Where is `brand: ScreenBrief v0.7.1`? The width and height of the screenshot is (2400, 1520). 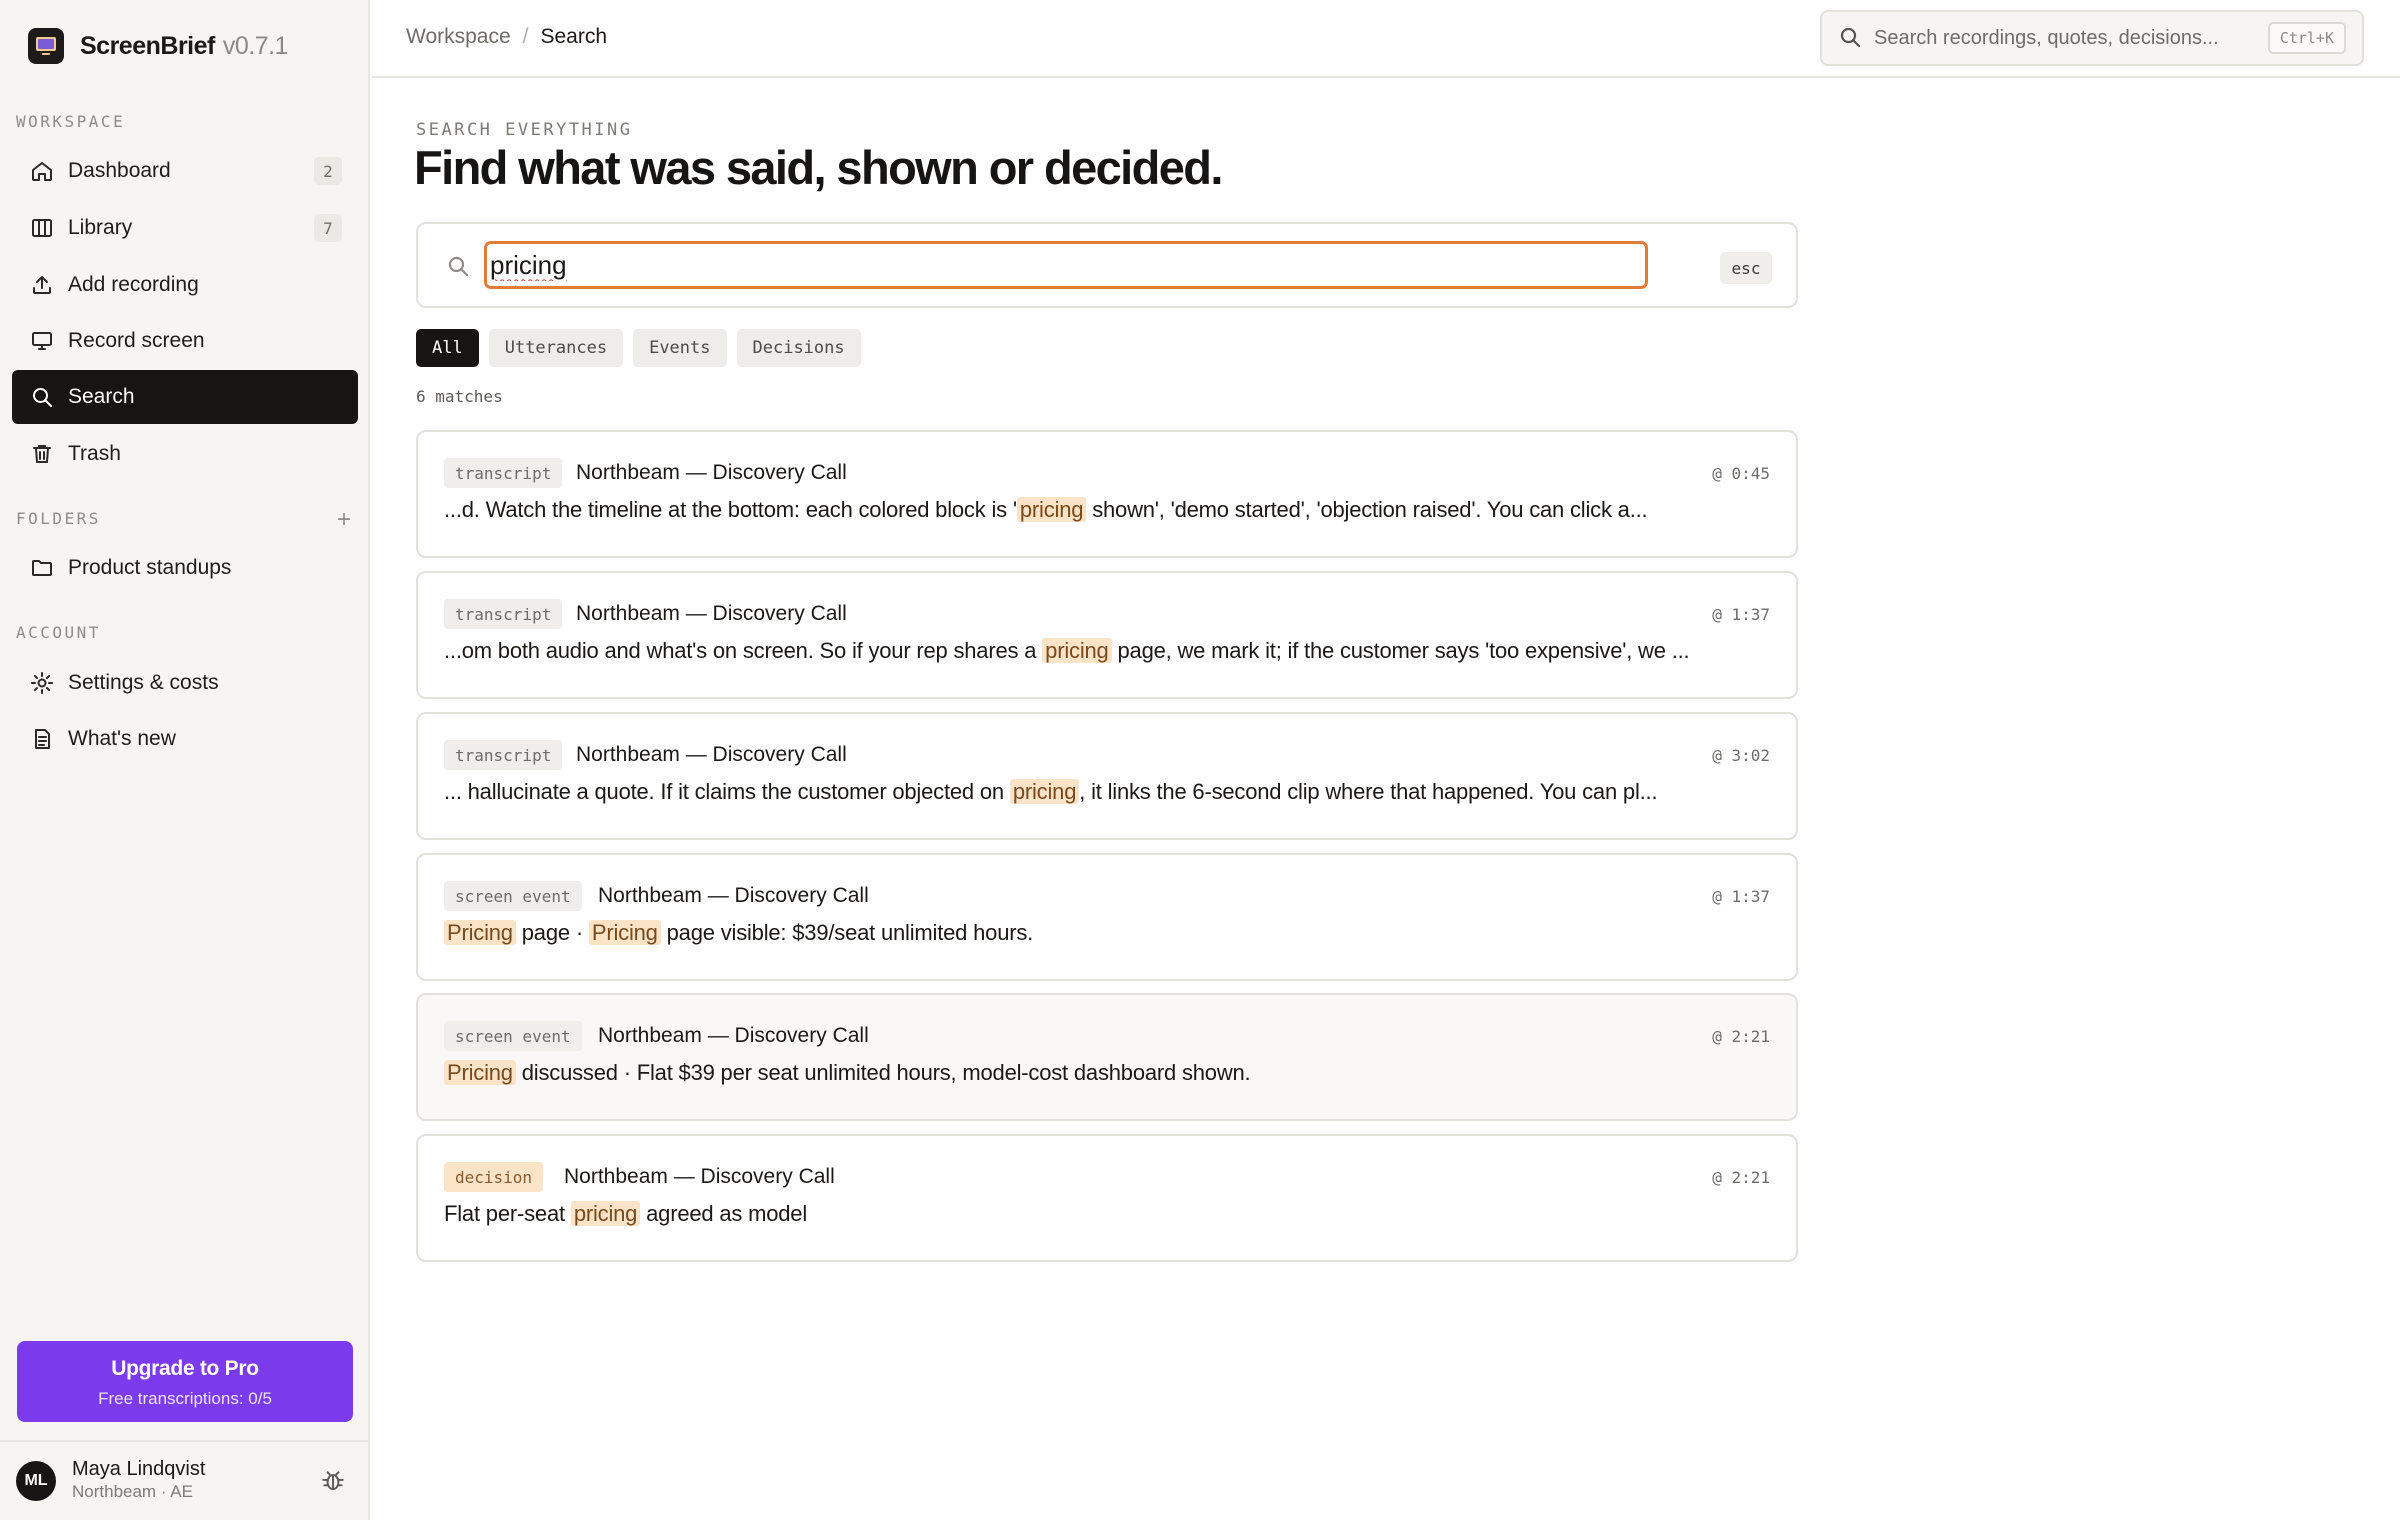 brand: ScreenBrief v0.7.1 is located at coordinates (158, 46).